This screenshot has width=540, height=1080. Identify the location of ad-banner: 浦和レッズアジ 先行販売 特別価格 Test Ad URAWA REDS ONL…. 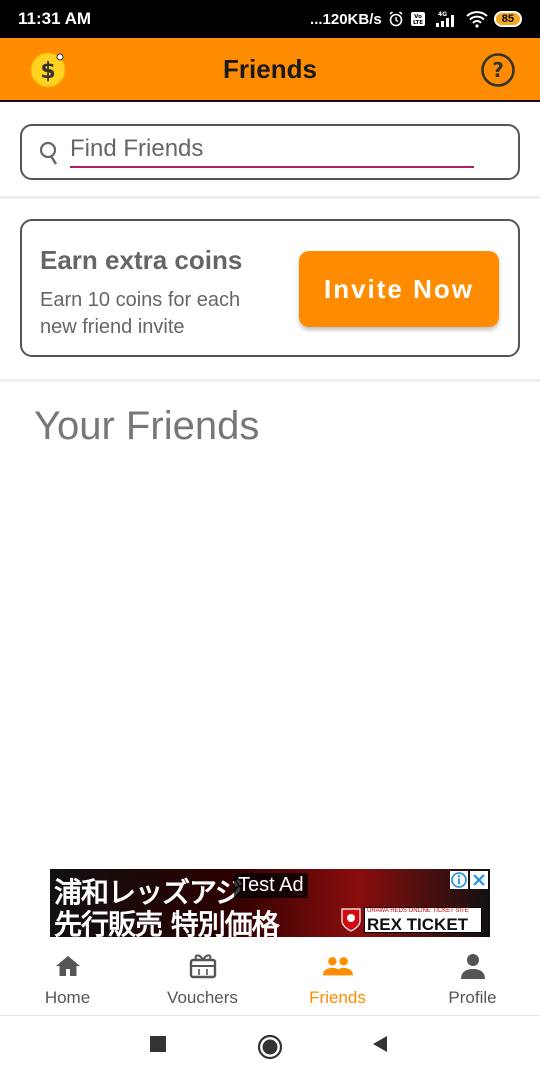
(270, 903).